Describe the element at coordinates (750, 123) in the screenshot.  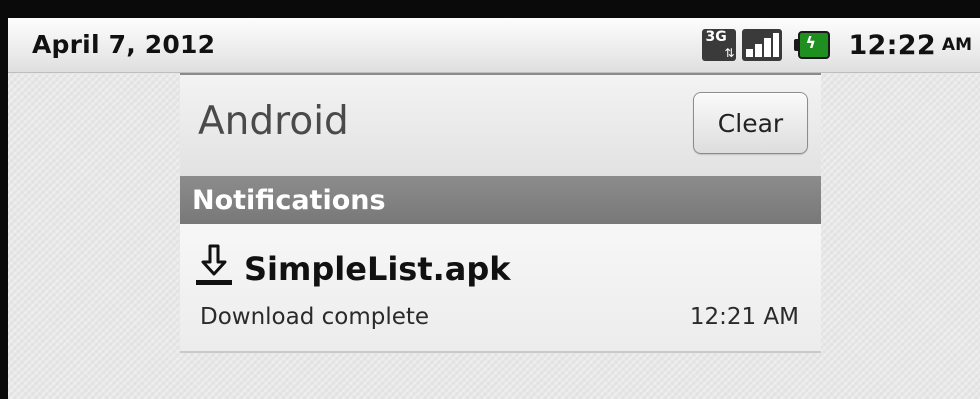
I see `clear-button: Clear` at that location.